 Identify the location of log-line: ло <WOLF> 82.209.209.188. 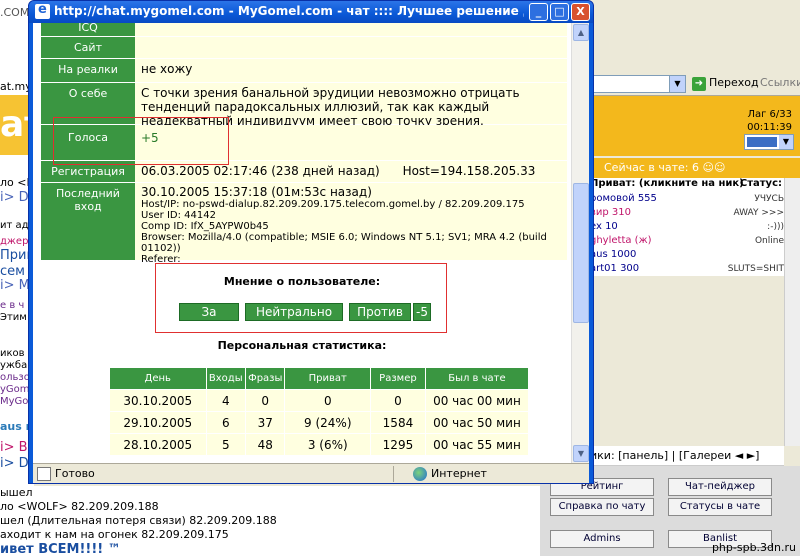
(79, 506).